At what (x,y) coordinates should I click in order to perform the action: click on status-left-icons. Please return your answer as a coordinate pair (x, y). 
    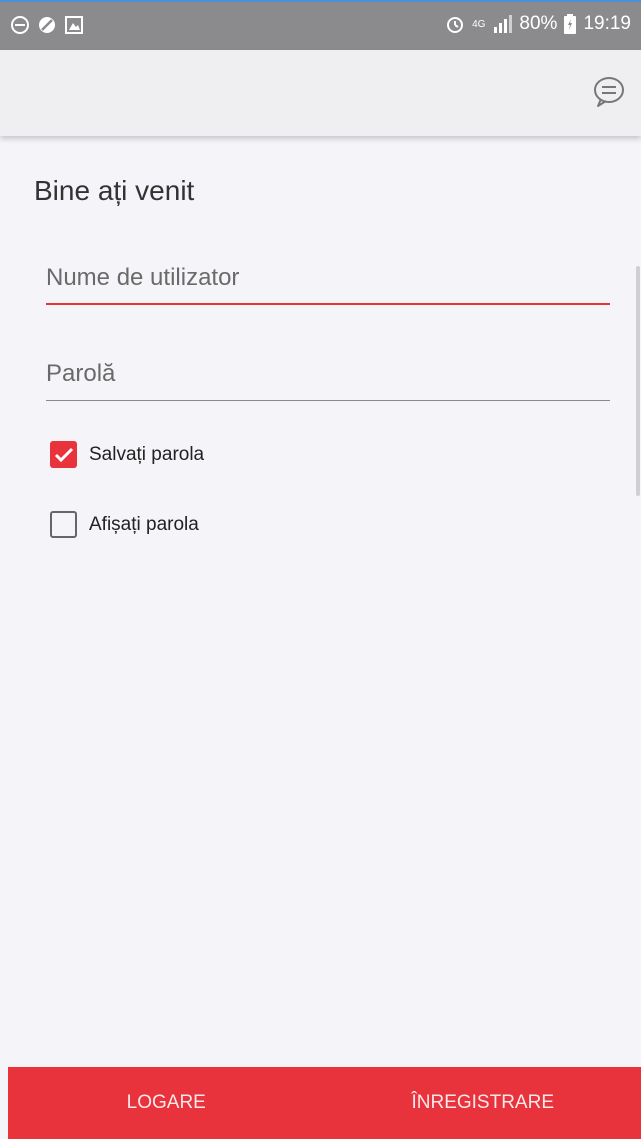
    Looking at the image, I should click on (47, 25).